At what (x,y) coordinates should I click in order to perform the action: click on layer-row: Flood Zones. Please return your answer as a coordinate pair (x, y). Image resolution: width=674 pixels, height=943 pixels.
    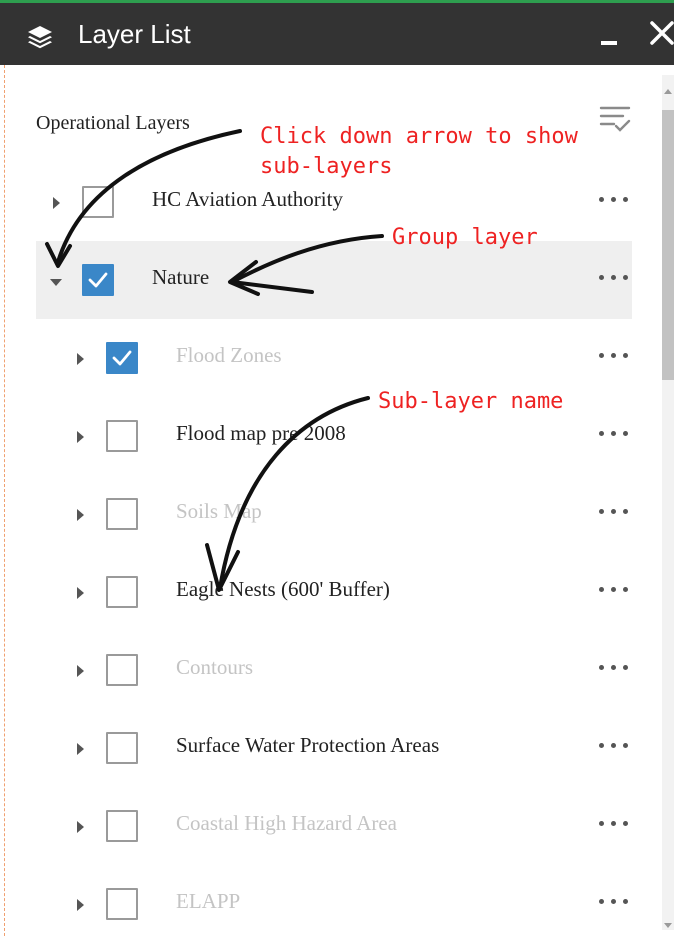
    Looking at the image, I should click on (334, 358).